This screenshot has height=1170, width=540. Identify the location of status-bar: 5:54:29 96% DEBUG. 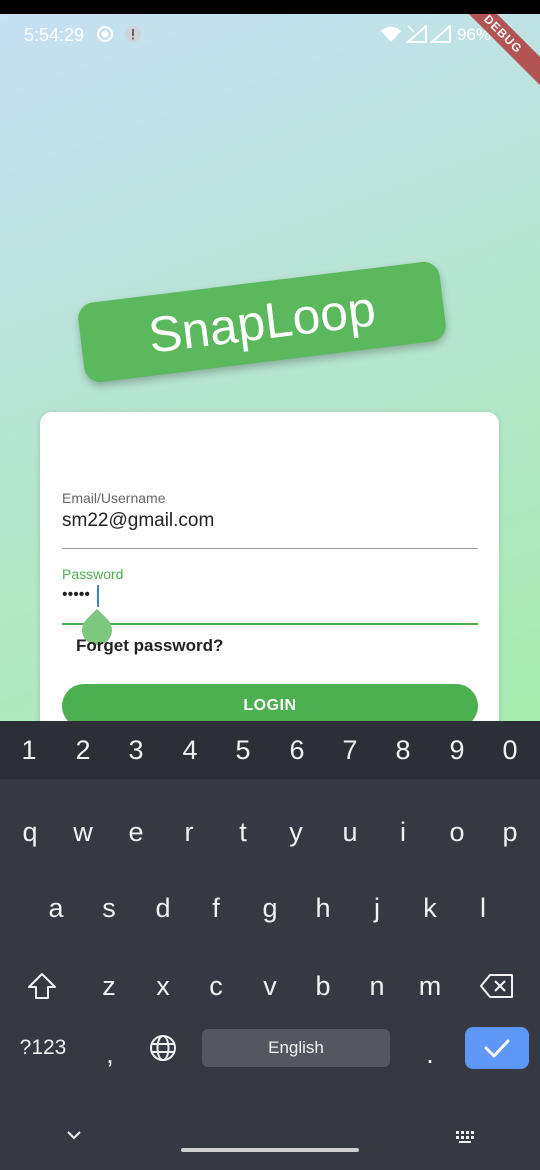
(270, 54).